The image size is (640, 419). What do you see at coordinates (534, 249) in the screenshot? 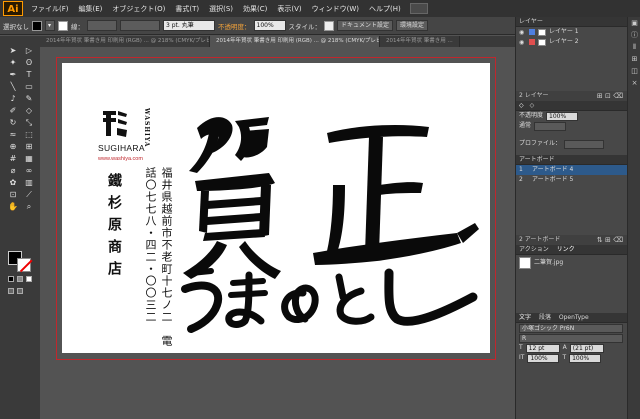
I see `tab-actions: アクション` at bounding box center [534, 249].